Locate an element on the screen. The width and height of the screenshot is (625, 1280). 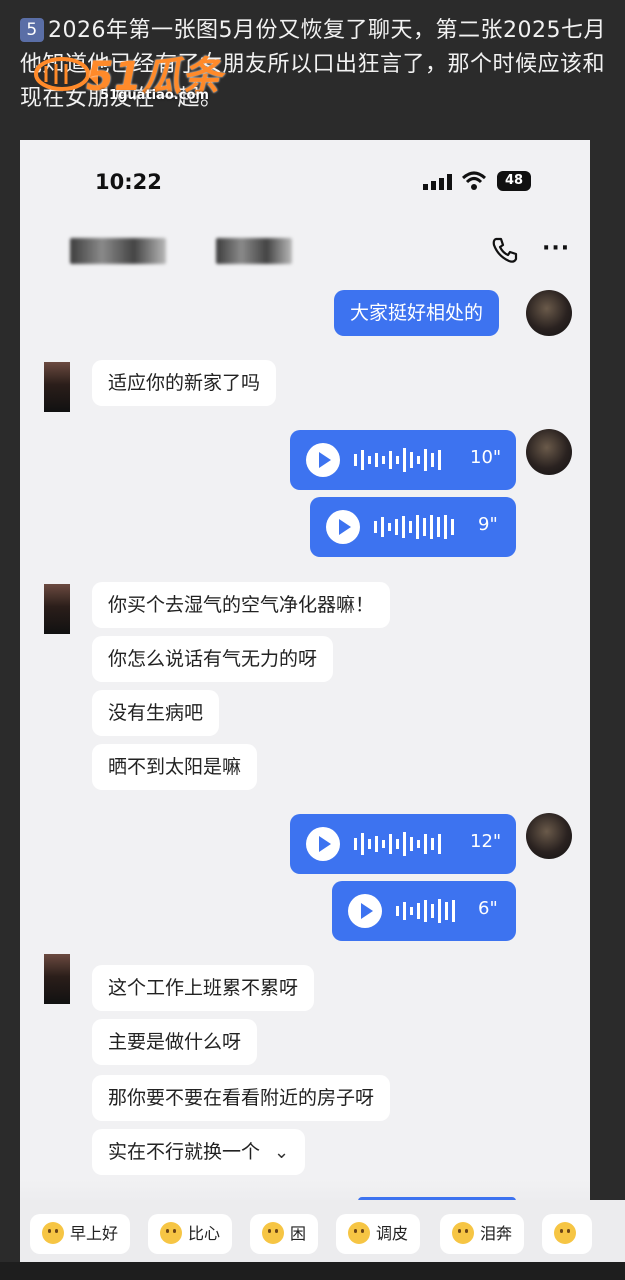
quick-reply-chip: 比心 is located at coordinates (190, 1234).